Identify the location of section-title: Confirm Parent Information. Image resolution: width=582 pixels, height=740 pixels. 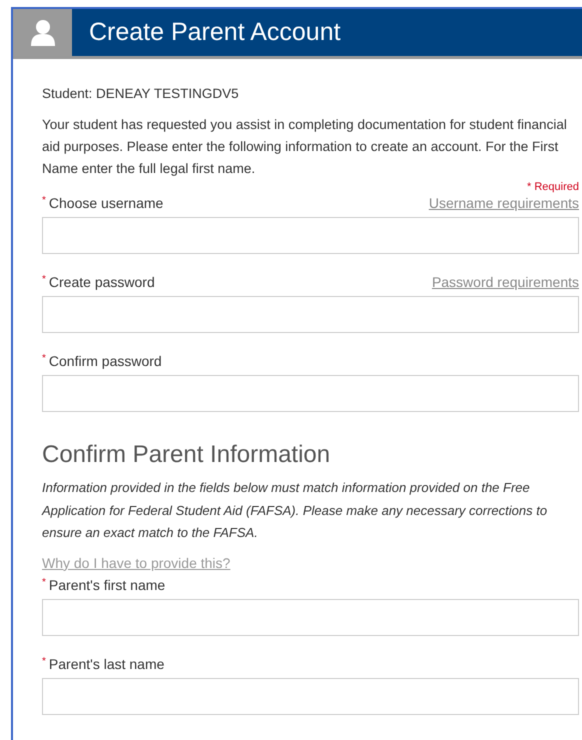
(187, 455).